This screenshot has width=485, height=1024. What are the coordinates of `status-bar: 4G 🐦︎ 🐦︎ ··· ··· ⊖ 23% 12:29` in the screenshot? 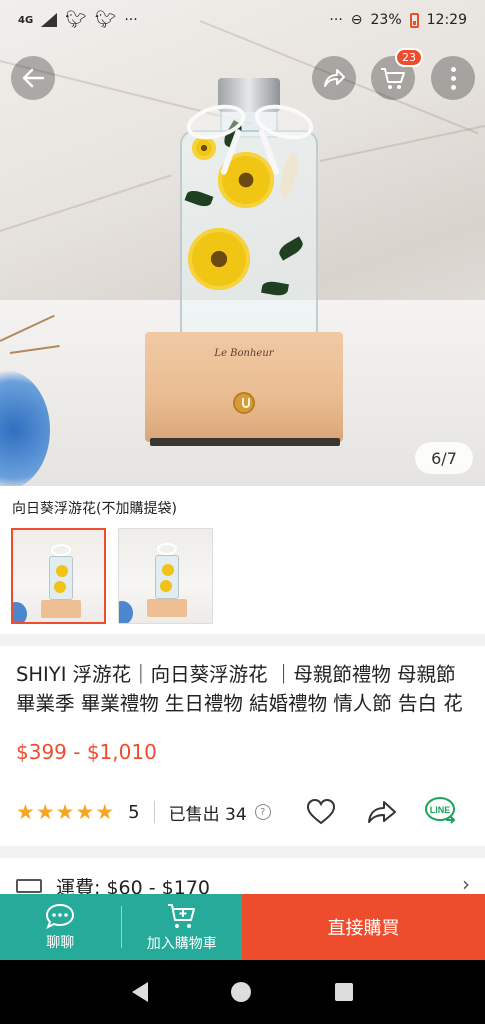 It's located at (242, 20).